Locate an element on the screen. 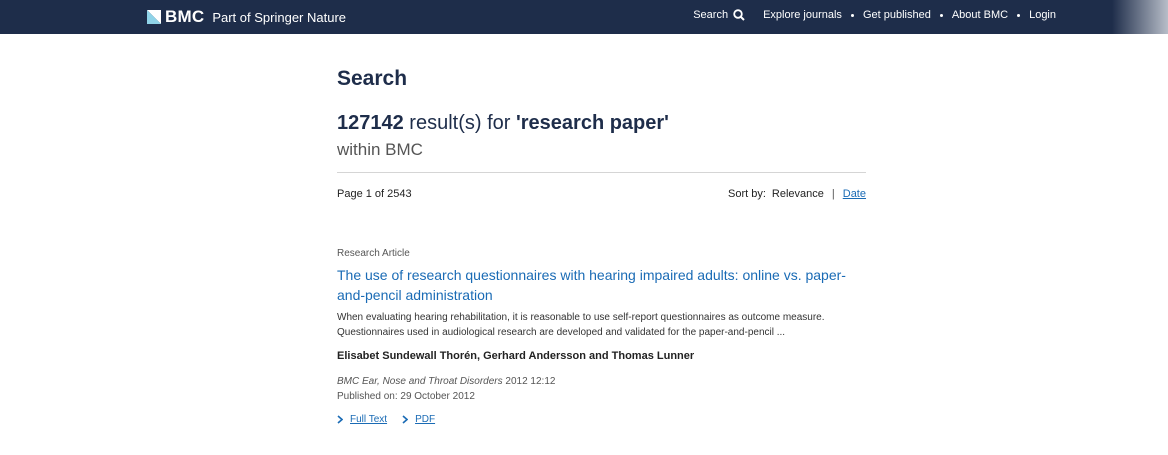 This screenshot has height=455, width=1168. article-type: Research Article is located at coordinates (373, 253).